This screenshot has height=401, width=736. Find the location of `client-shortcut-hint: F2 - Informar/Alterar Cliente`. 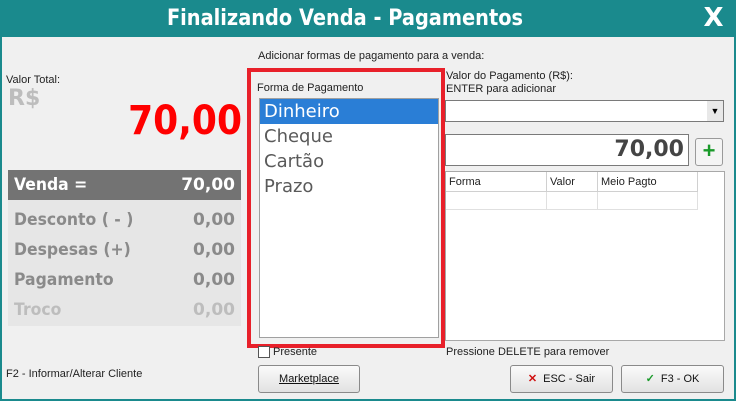

client-shortcut-hint: F2 - Informar/Alterar Cliente is located at coordinates (74, 374).